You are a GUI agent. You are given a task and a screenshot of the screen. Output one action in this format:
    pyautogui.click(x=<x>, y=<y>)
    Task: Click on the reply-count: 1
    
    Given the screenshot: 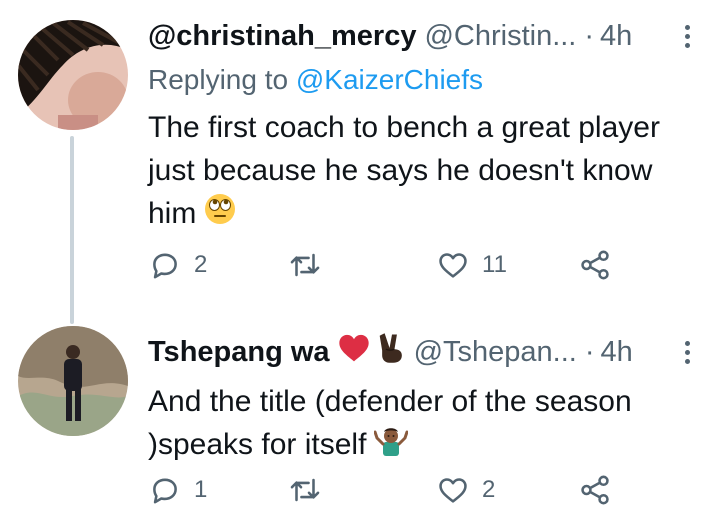 What is the action you would take?
    pyautogui.click(x=201, y=489)
    